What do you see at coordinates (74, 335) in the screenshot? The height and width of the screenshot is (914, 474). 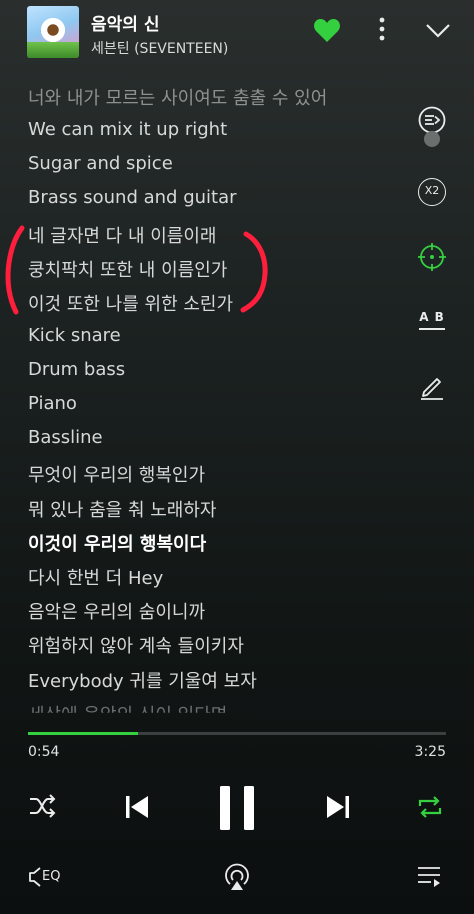 I see `lyric-line: Kick snare` at bounding box center [74, 335].